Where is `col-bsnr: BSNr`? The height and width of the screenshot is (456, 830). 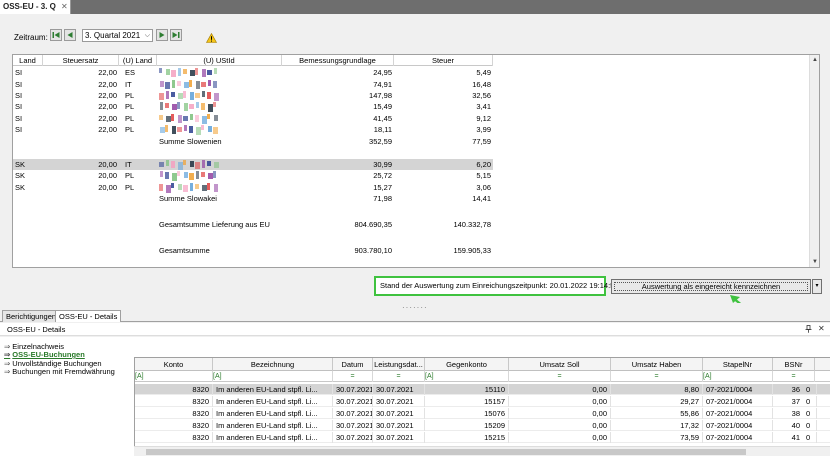 col-bsnr: BSNr is located at coordinates (794, 364).